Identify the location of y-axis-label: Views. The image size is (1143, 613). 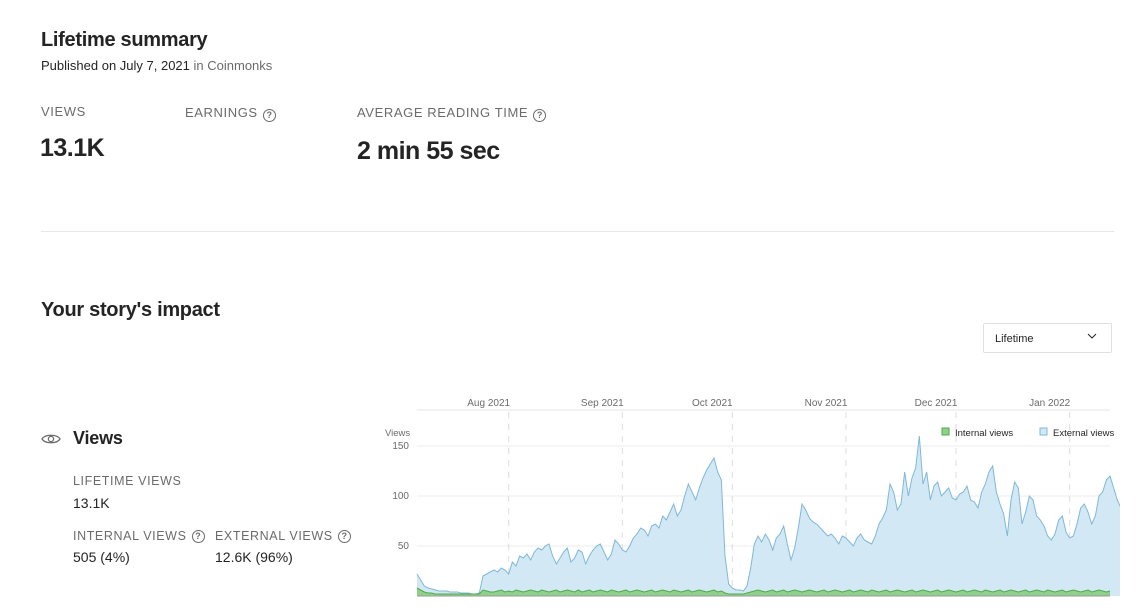
(397, 433).